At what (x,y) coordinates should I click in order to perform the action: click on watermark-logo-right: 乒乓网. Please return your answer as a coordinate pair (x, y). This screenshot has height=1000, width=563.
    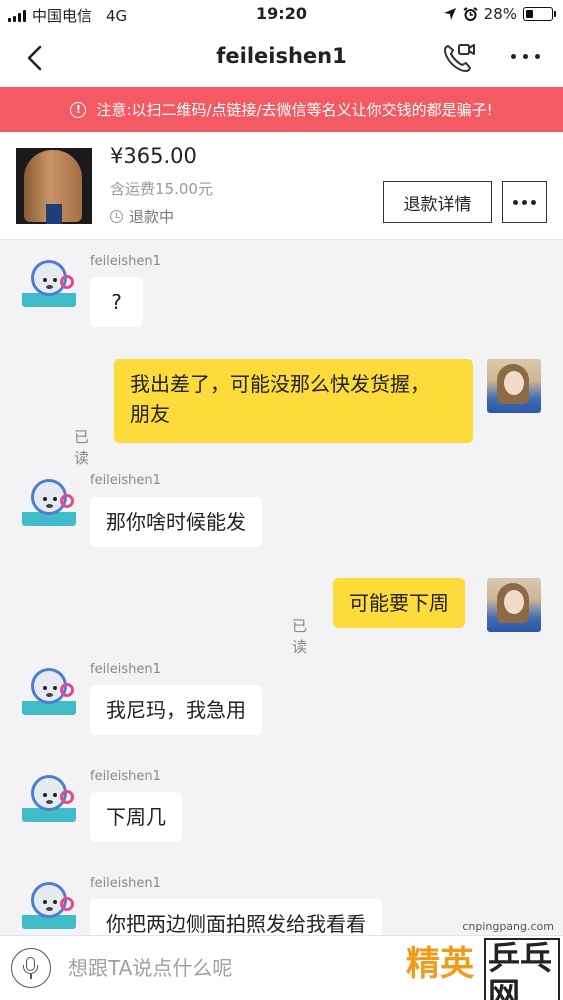
    Looking at the image, I should click on (522, 969).